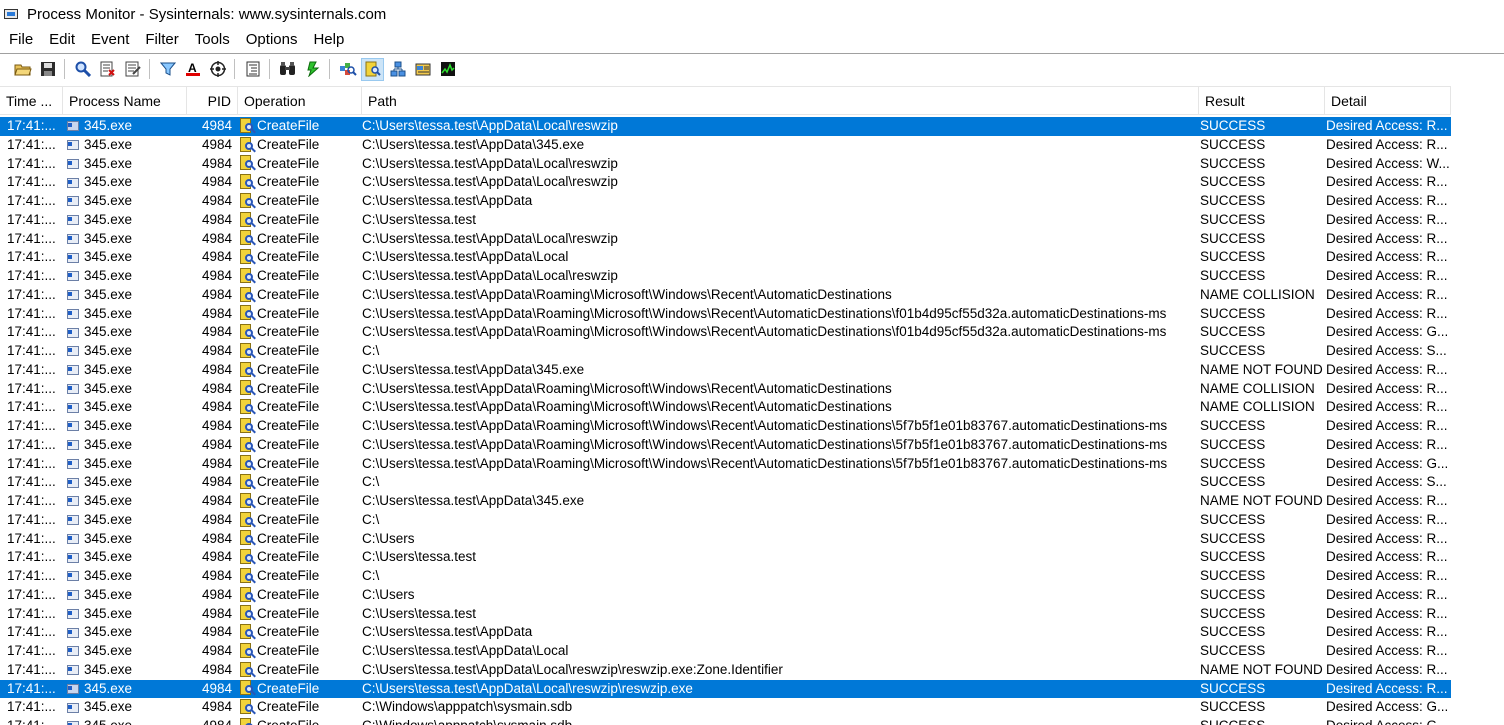  Describe the element at coordinates (62, 40) in the screenshot. I see `menu-edit: Edit` at that location.